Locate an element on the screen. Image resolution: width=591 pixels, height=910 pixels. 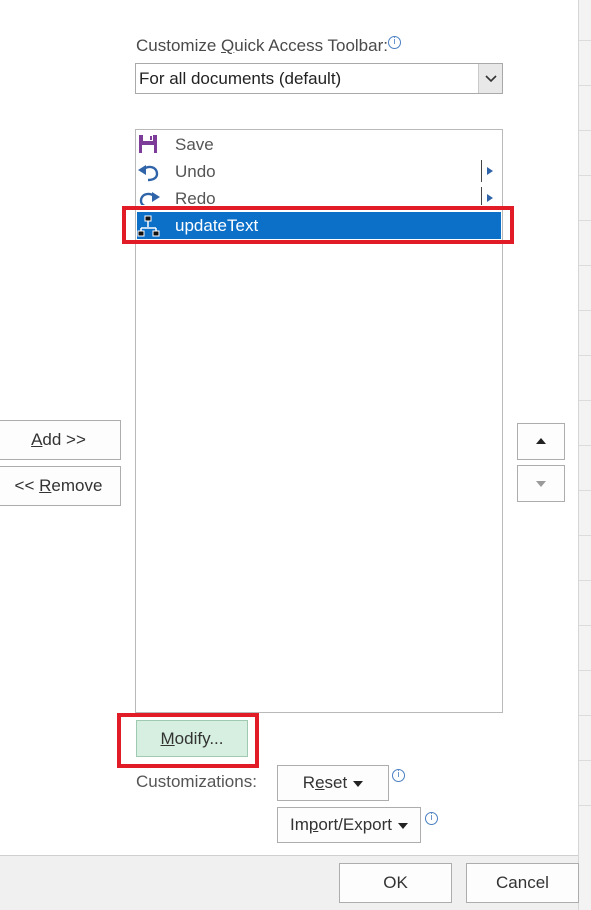
toolbar-scope-label: Customize Quick Access Toolbar: i is located at coordinates (268, 46).